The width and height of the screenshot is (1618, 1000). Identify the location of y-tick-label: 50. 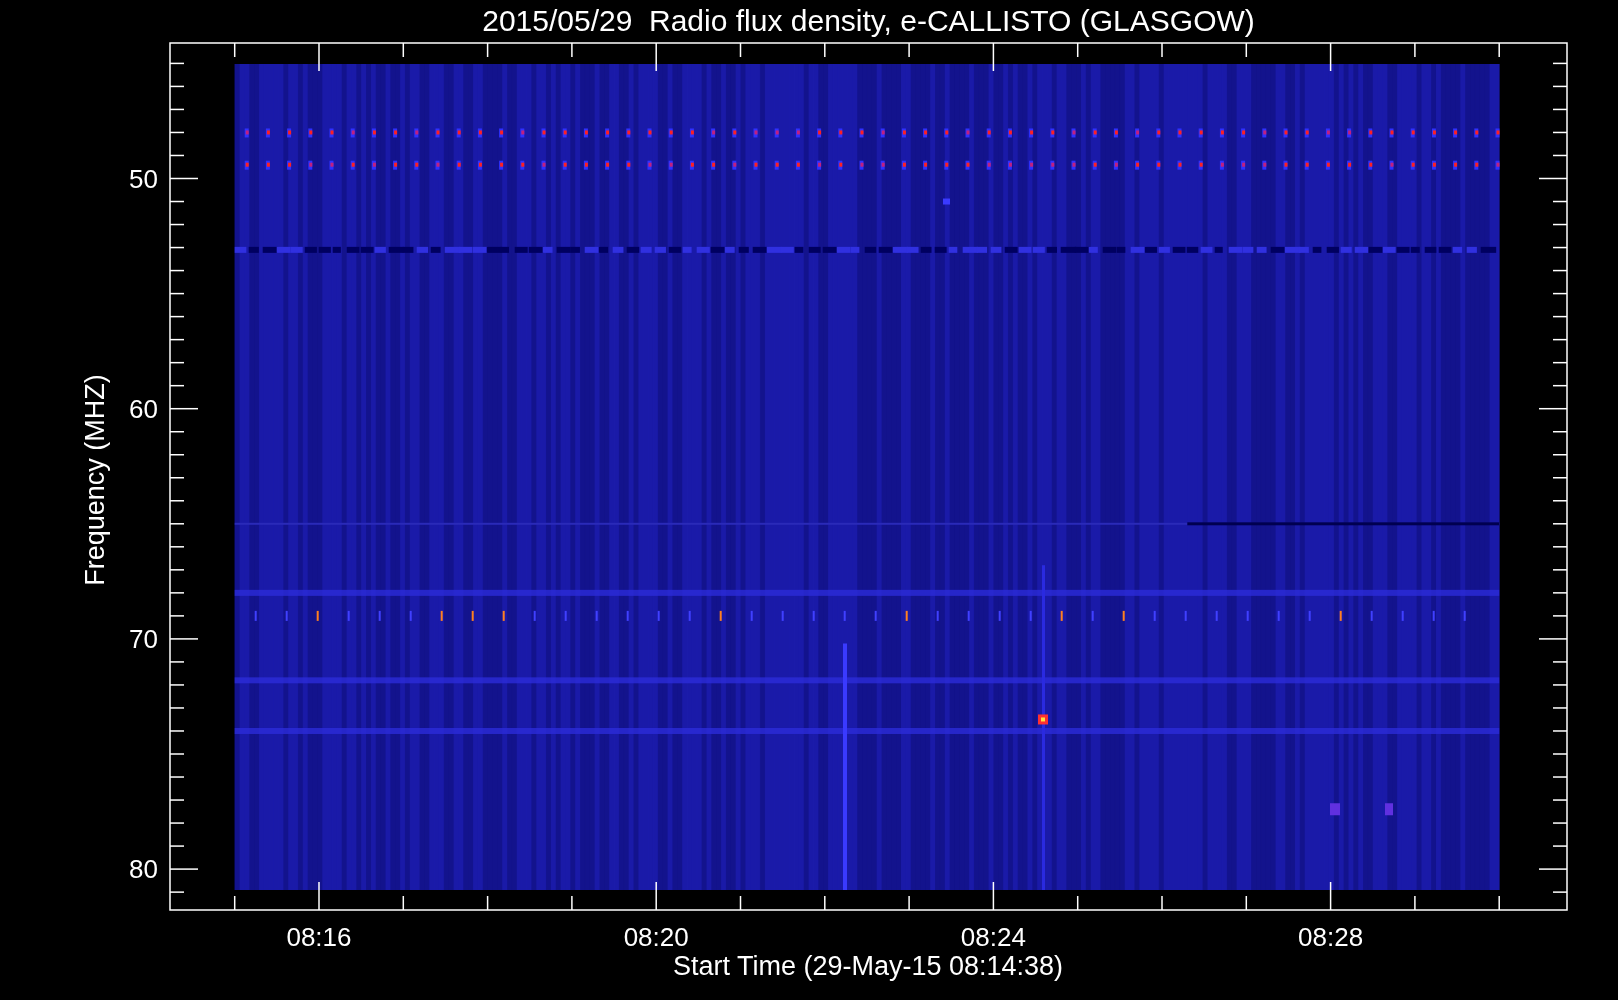
(143, 178).